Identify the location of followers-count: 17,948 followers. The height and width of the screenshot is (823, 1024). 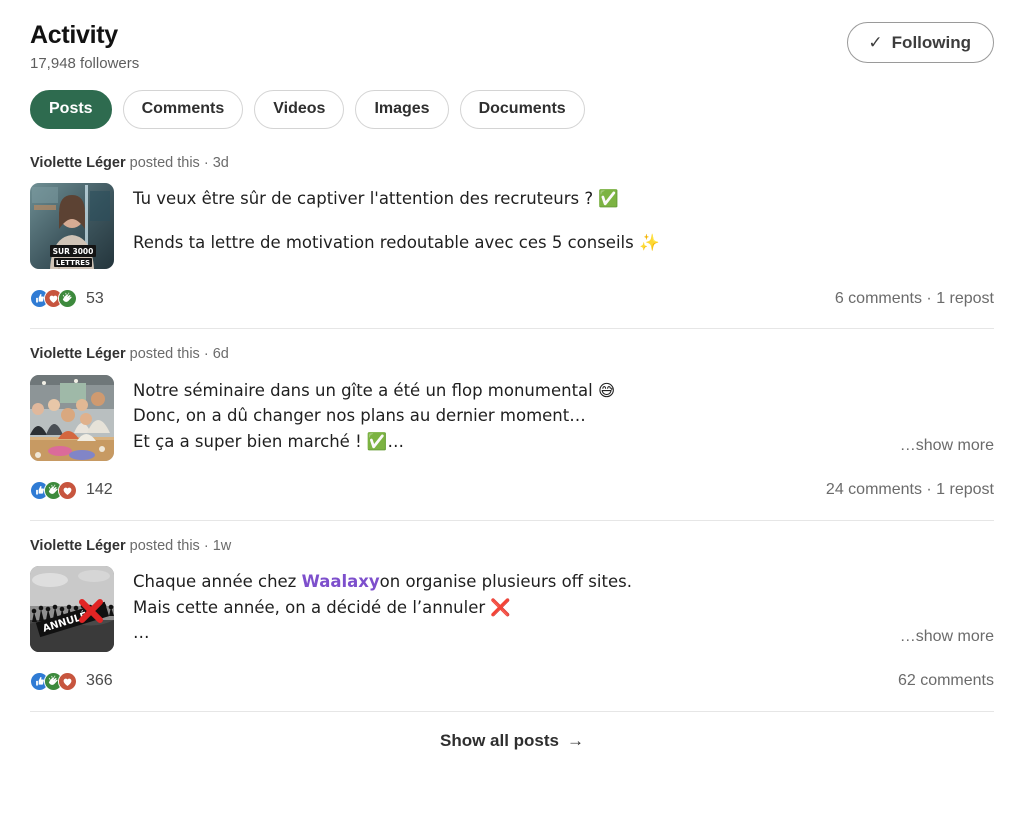
(85, 63).